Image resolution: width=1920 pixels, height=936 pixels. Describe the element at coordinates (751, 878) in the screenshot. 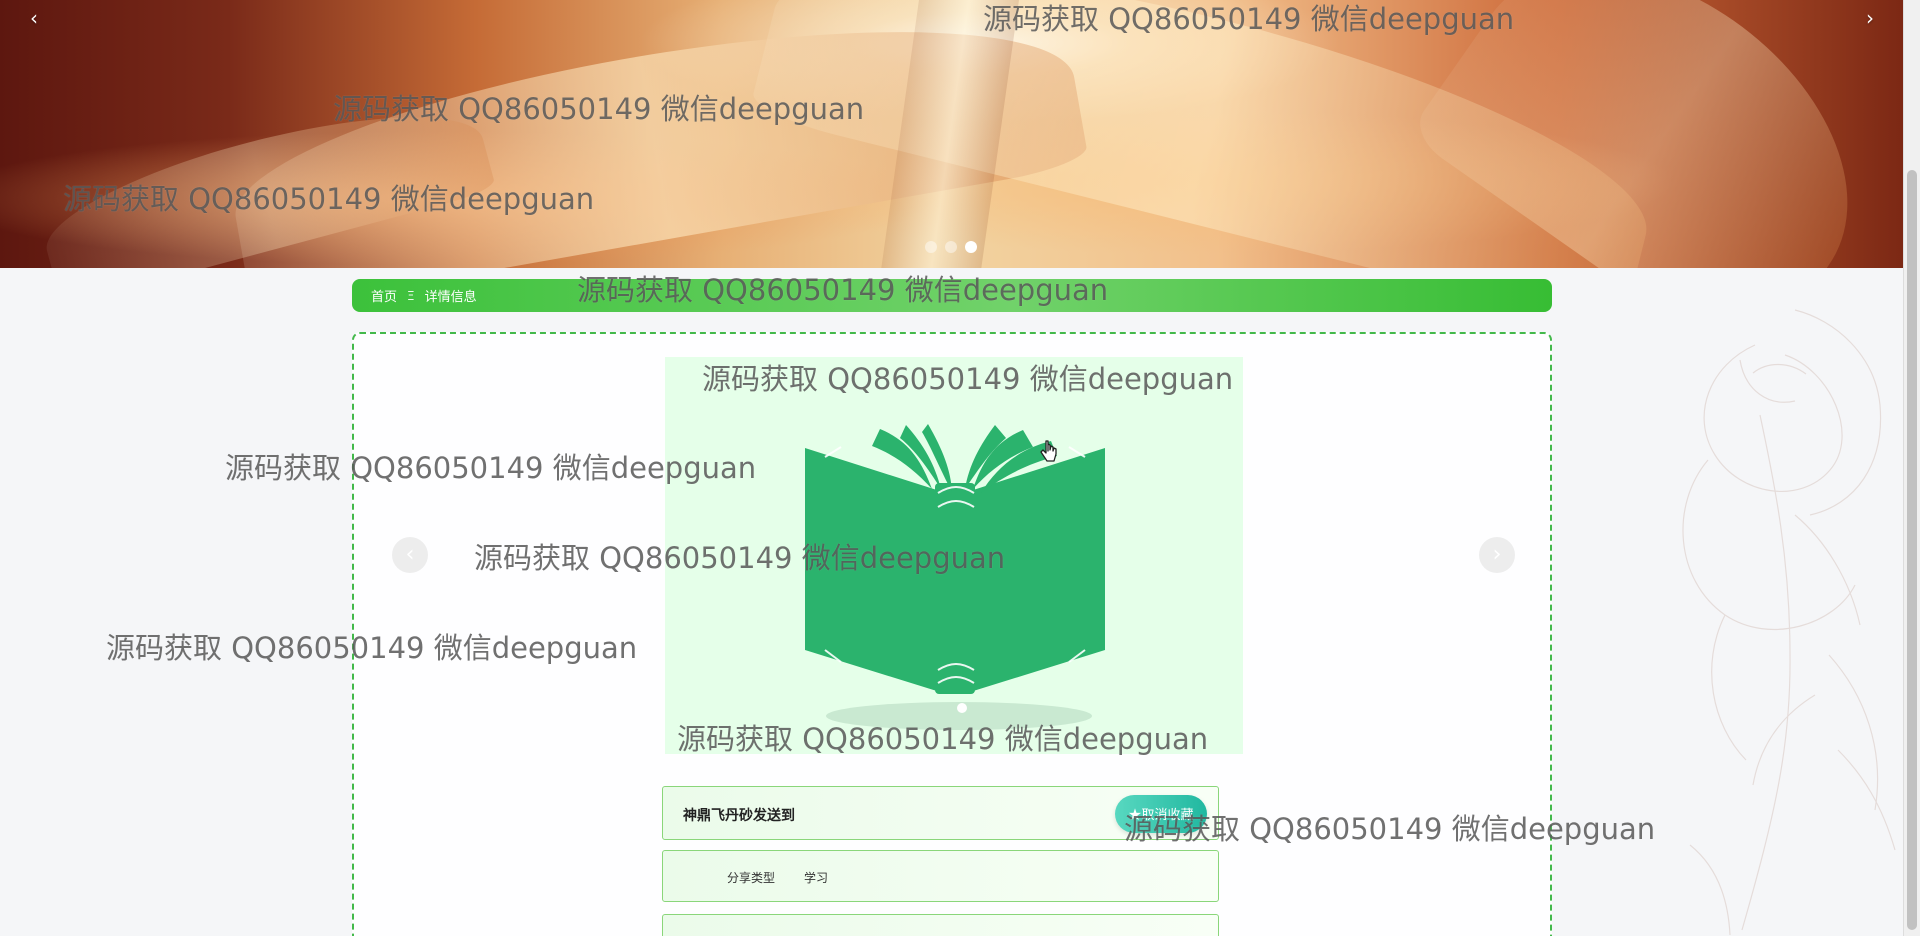

I see `share-type-label: 分享类型` at that location.